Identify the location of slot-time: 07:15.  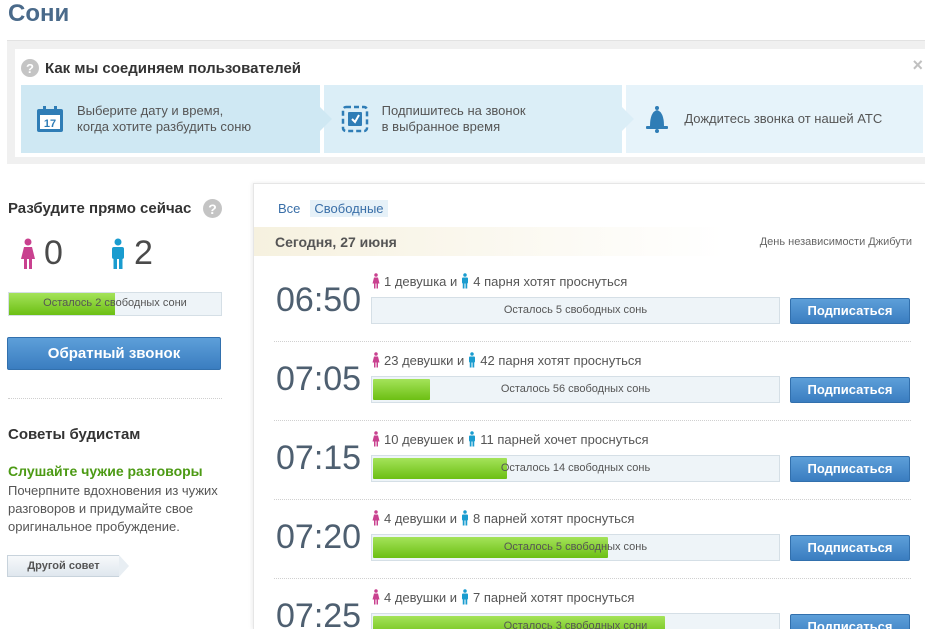
(319, 458).